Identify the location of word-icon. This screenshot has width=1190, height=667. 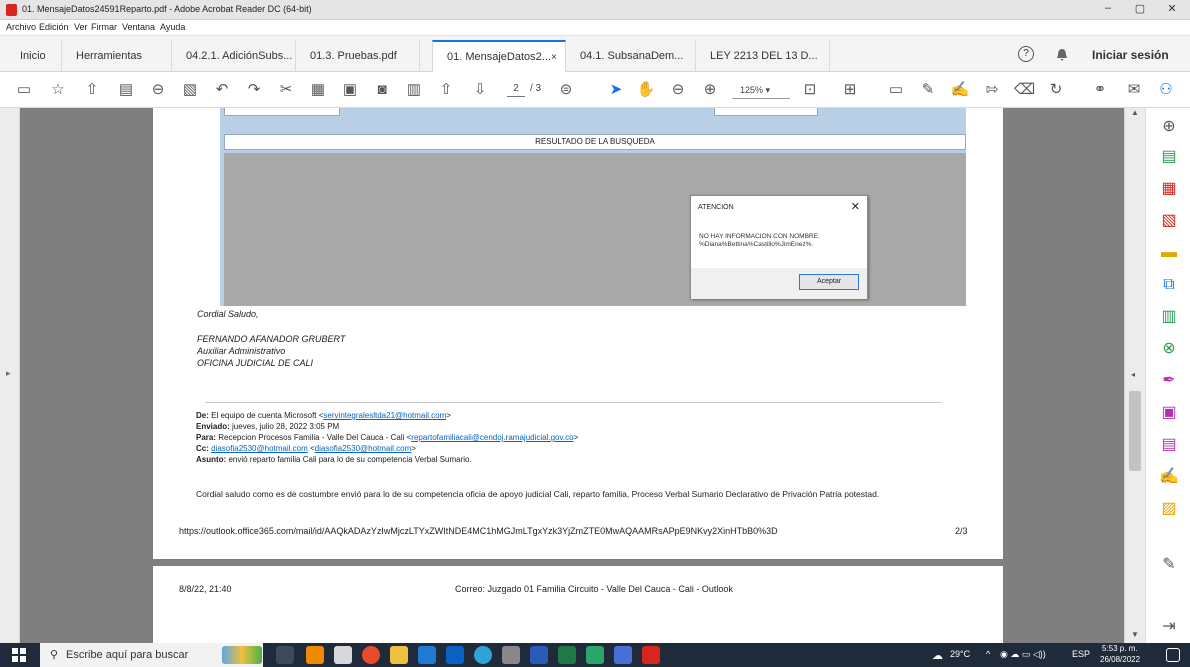
(539, 655).